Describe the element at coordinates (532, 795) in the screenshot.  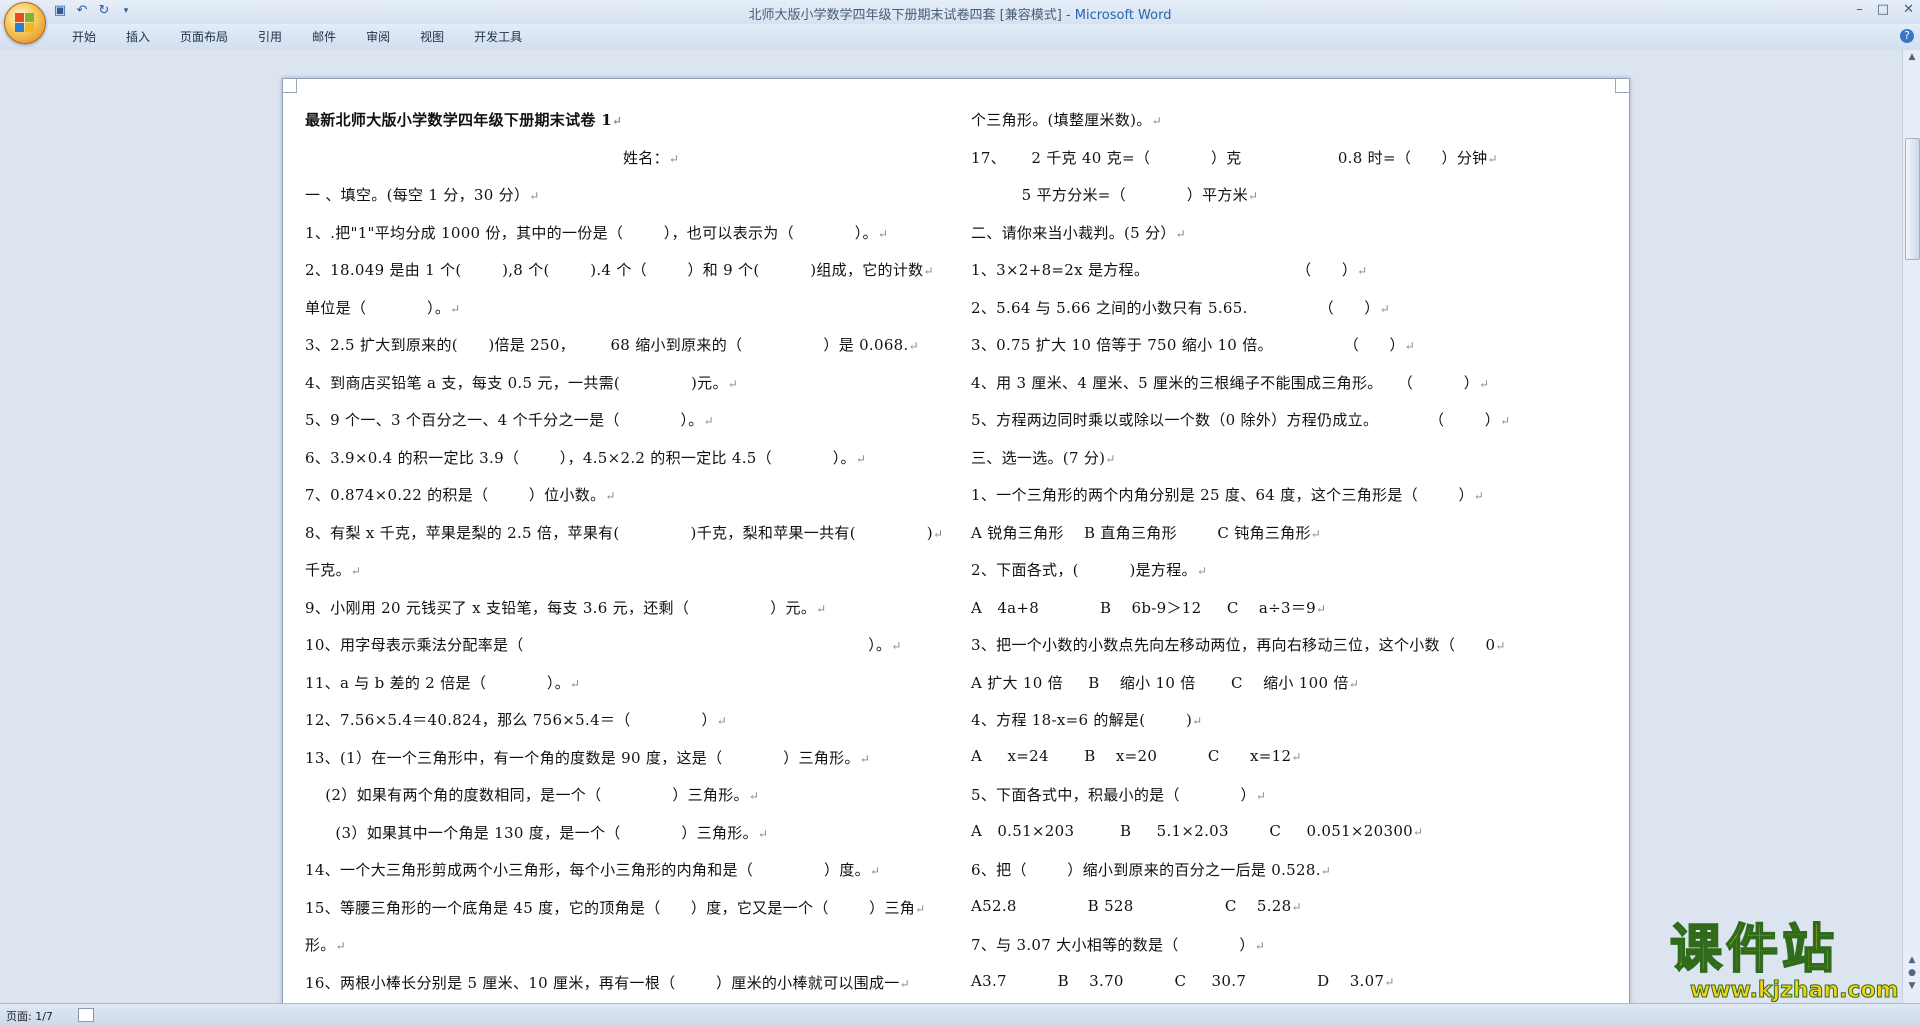
I see `left-column-line: (2）如果有两个角的度数相同，是一个（ ）三角形。↵` at that location.